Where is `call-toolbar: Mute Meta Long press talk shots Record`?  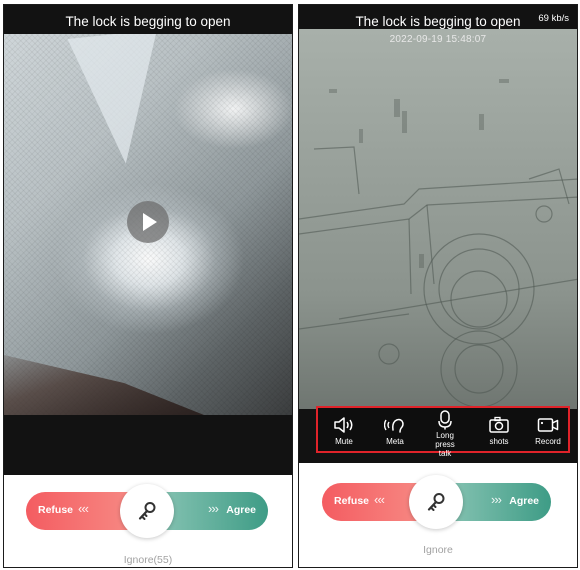
call-toolbar: Mute Meta Long press talk shots Record is located at coordinates (444, 432).